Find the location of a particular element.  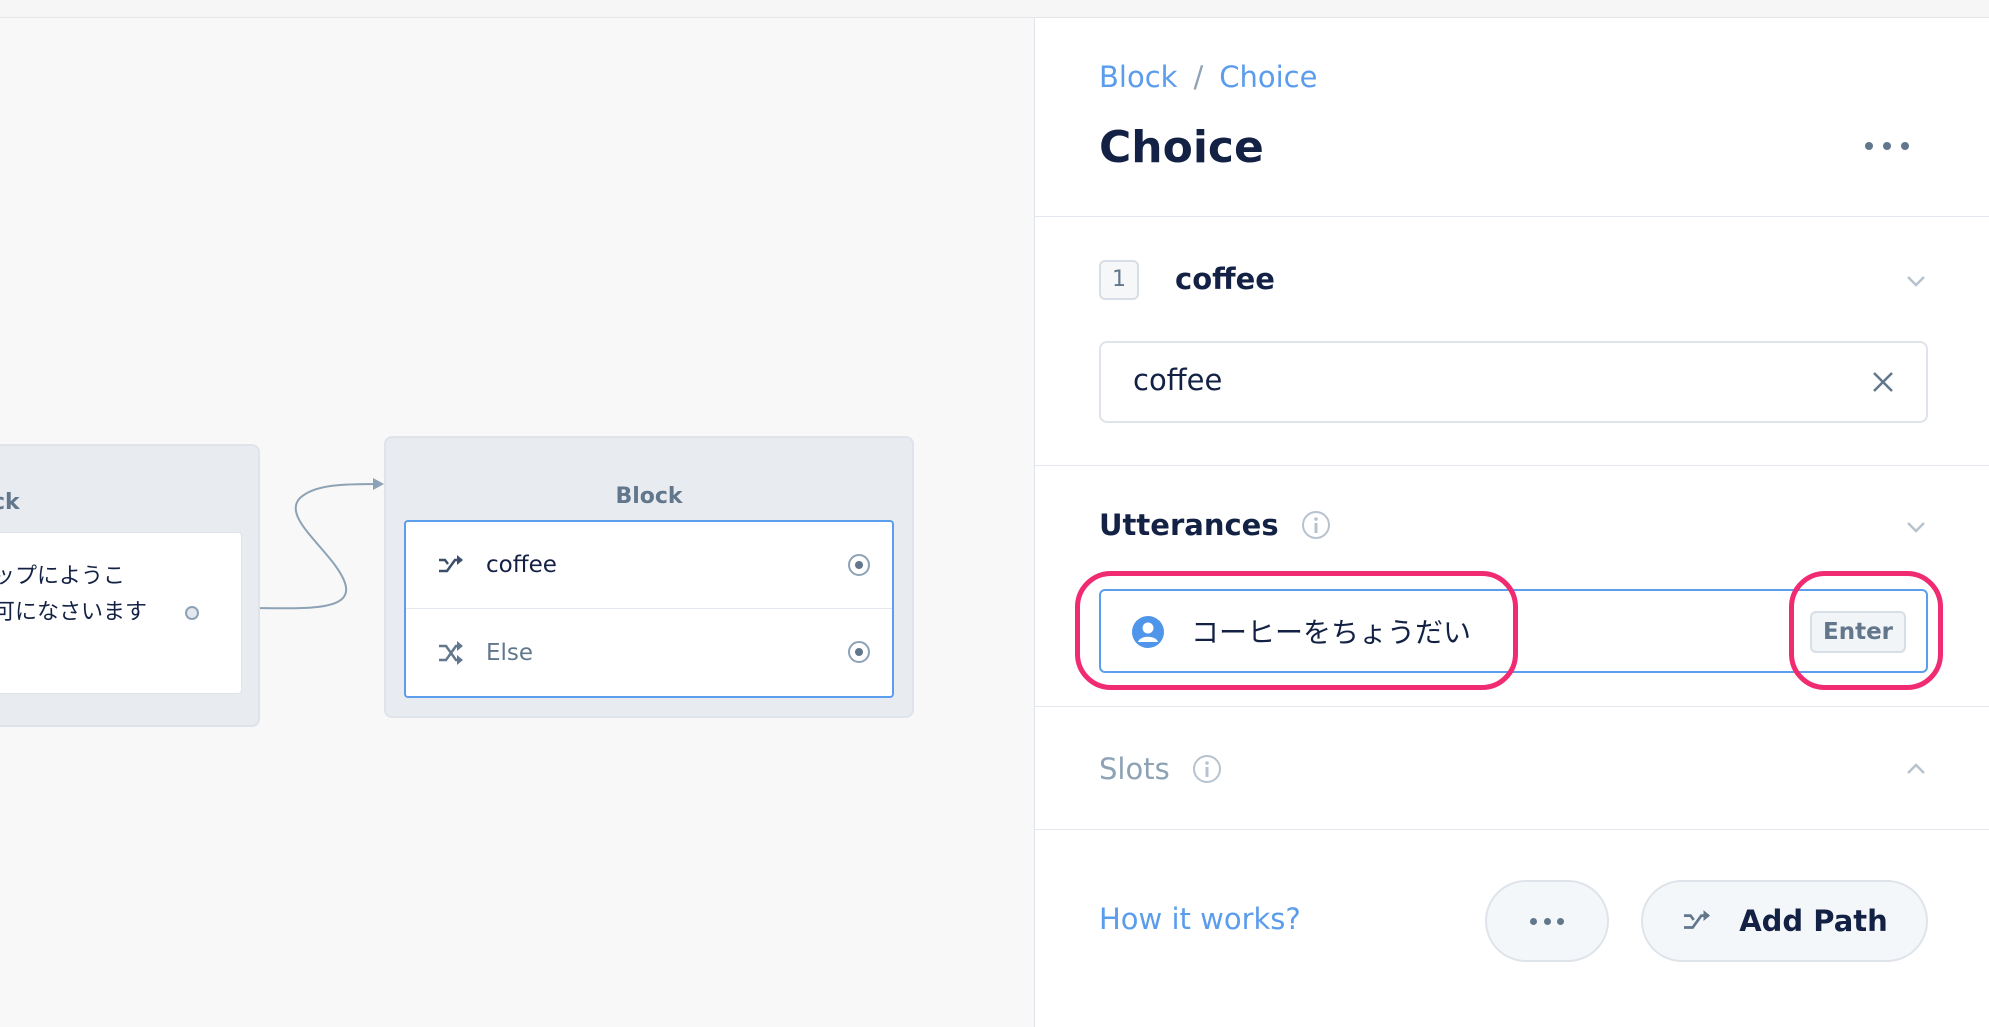

breadcrumb: Block / Choice is located at coordinates (1208, 77).